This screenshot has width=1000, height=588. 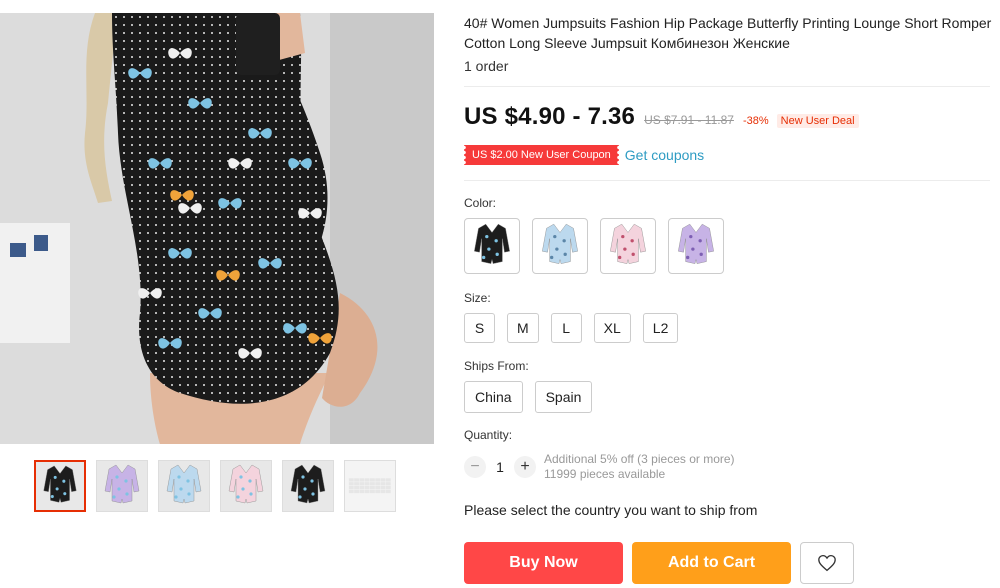 I want to click on new-user-deal-badge: New User Deal, so click(x=817, y=121).